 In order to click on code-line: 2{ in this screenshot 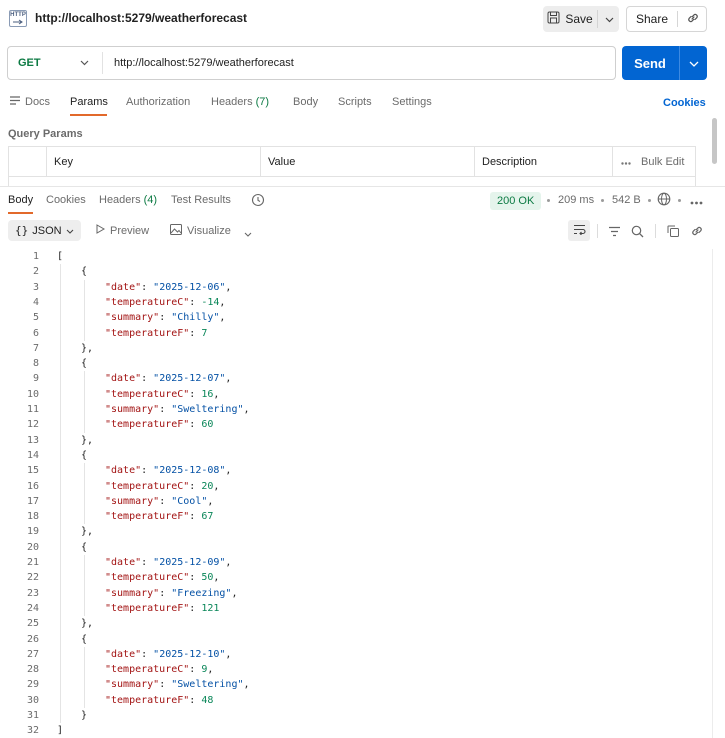, I will do `click(362, 271)`.